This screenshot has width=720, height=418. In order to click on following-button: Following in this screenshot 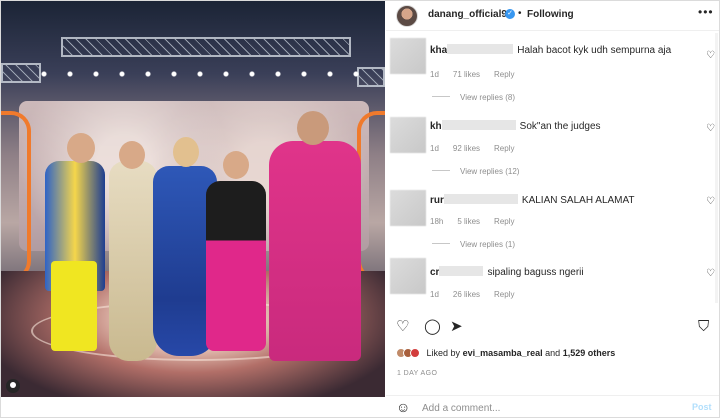, I will do `click(550, 14)`.